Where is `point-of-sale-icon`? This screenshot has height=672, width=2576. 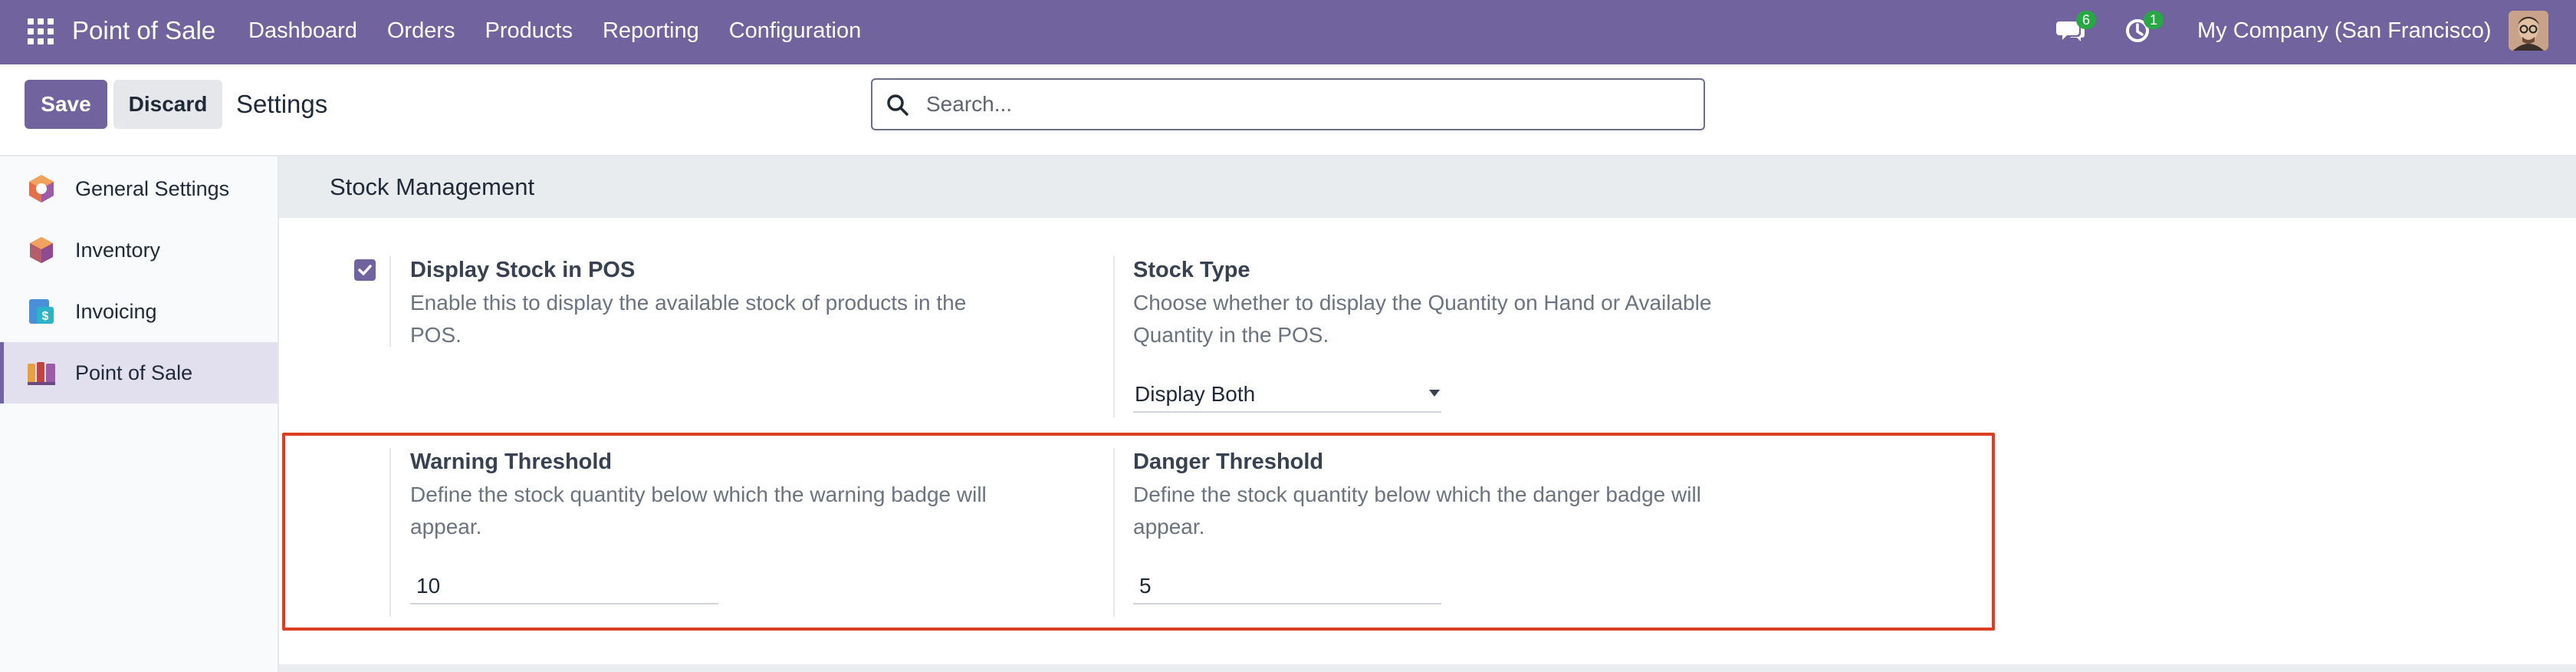 point-of-sale-icon is located at coordinates (41, 373).